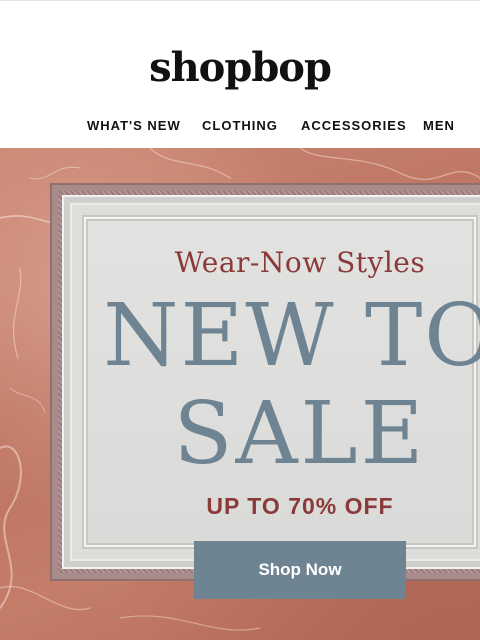  Describe the element at coordinates (300, 570) in the screenshot. I see `shop-now-button: Shop Now` at that location.